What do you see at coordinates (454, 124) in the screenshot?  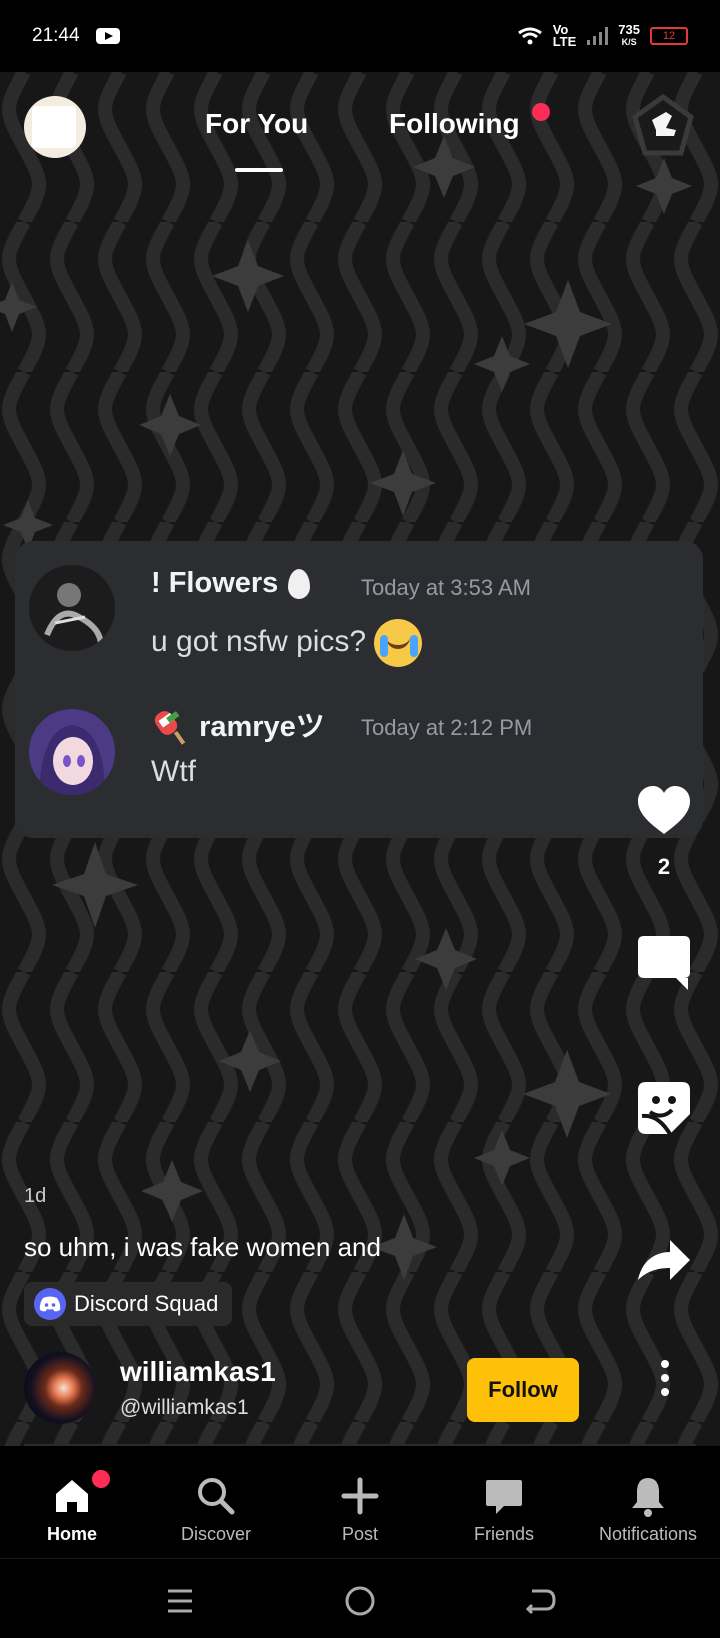 I see `tab-following: Following` at bounding box center [454, 124].